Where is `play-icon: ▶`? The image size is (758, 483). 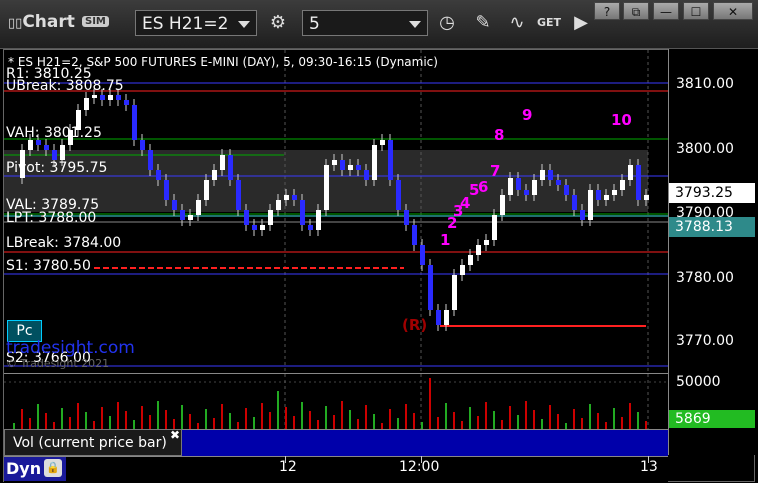
play-icon: ▶ is located at coordinates (581, 23).